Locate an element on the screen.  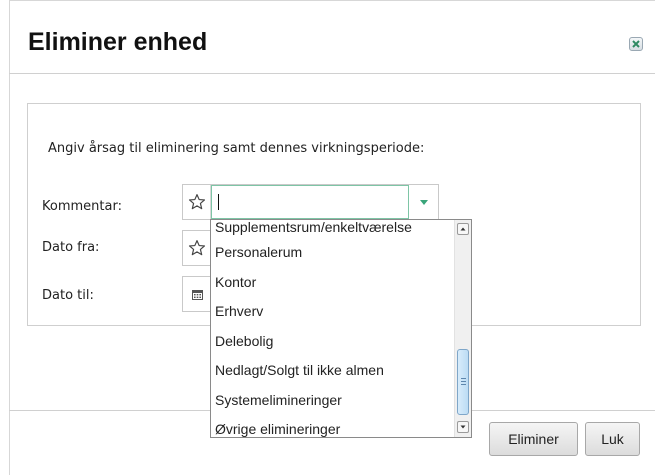
date-from-favorite-button is located at coordinates (197, 248).